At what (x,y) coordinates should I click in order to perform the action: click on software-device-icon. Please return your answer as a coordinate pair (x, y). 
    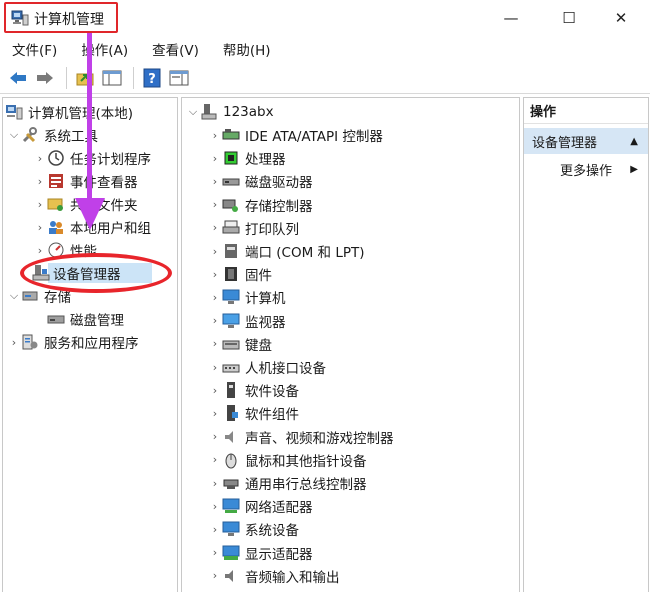
    Looking at the image, I should click on (231, 390).